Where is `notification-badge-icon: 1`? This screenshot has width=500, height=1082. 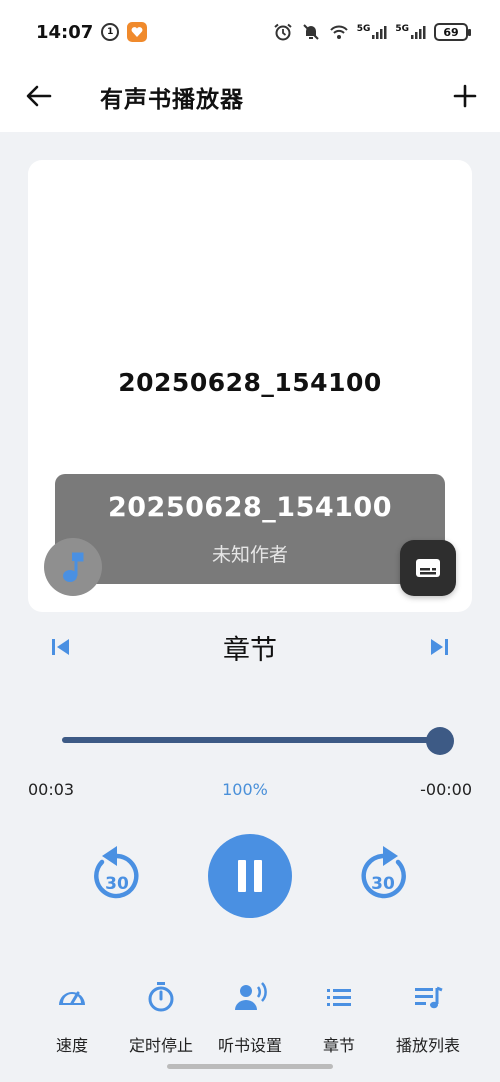 notification-badge-icon: 1 is located at coordinates (110, 32).